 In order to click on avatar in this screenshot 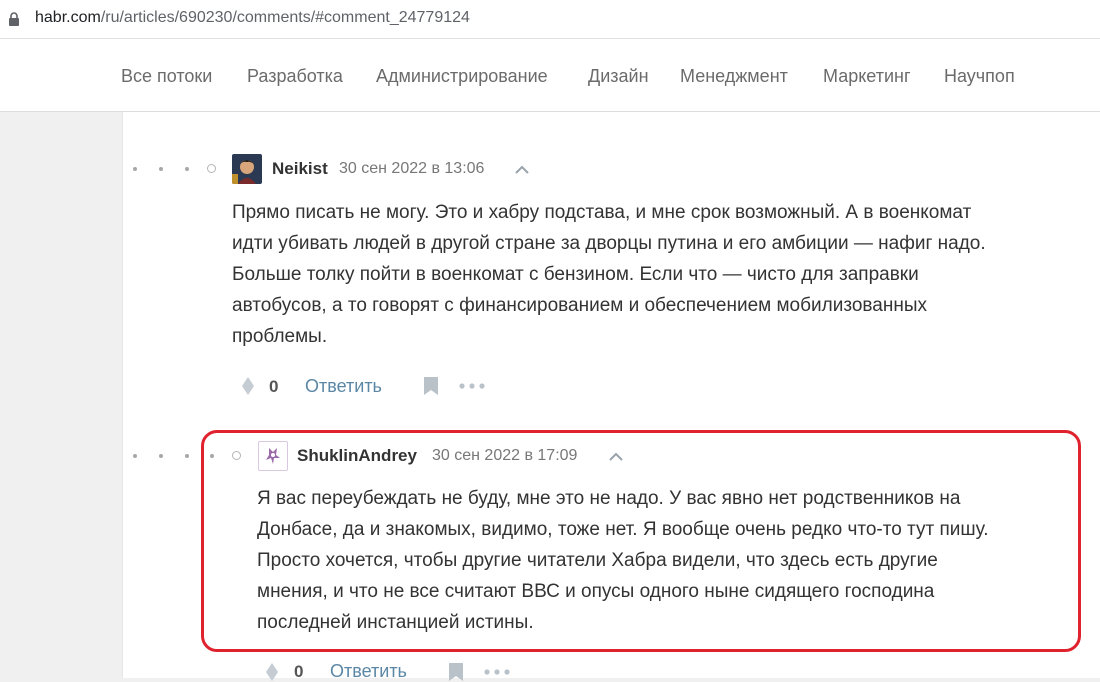, I will do `click(247, 169)`.